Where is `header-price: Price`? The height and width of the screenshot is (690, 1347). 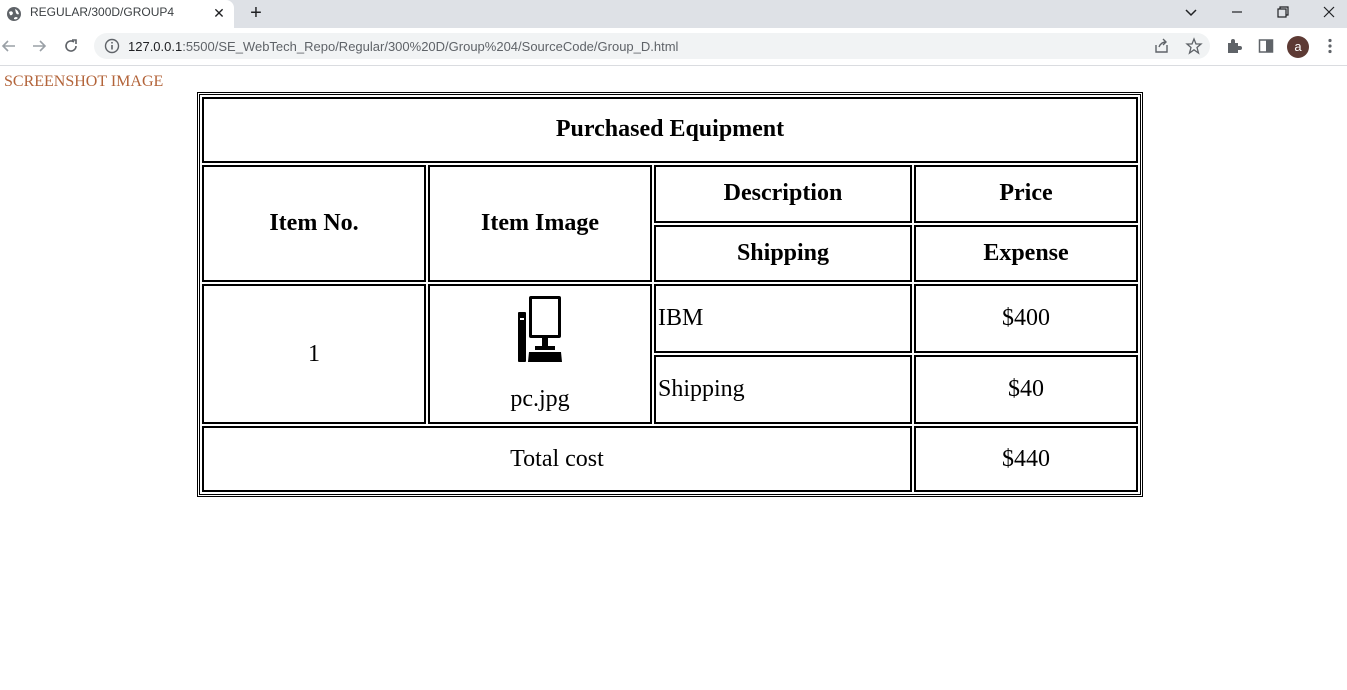
header-price: Price is located at coordinates (1026, 193).